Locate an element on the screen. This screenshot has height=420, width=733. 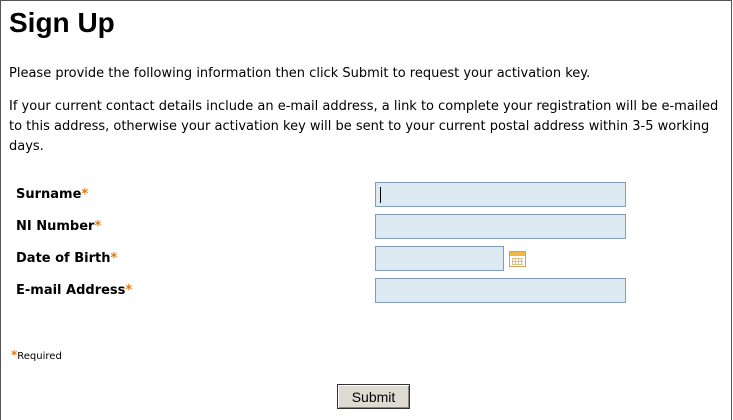
required-note-text: Required is located at coordinates (39, 356).